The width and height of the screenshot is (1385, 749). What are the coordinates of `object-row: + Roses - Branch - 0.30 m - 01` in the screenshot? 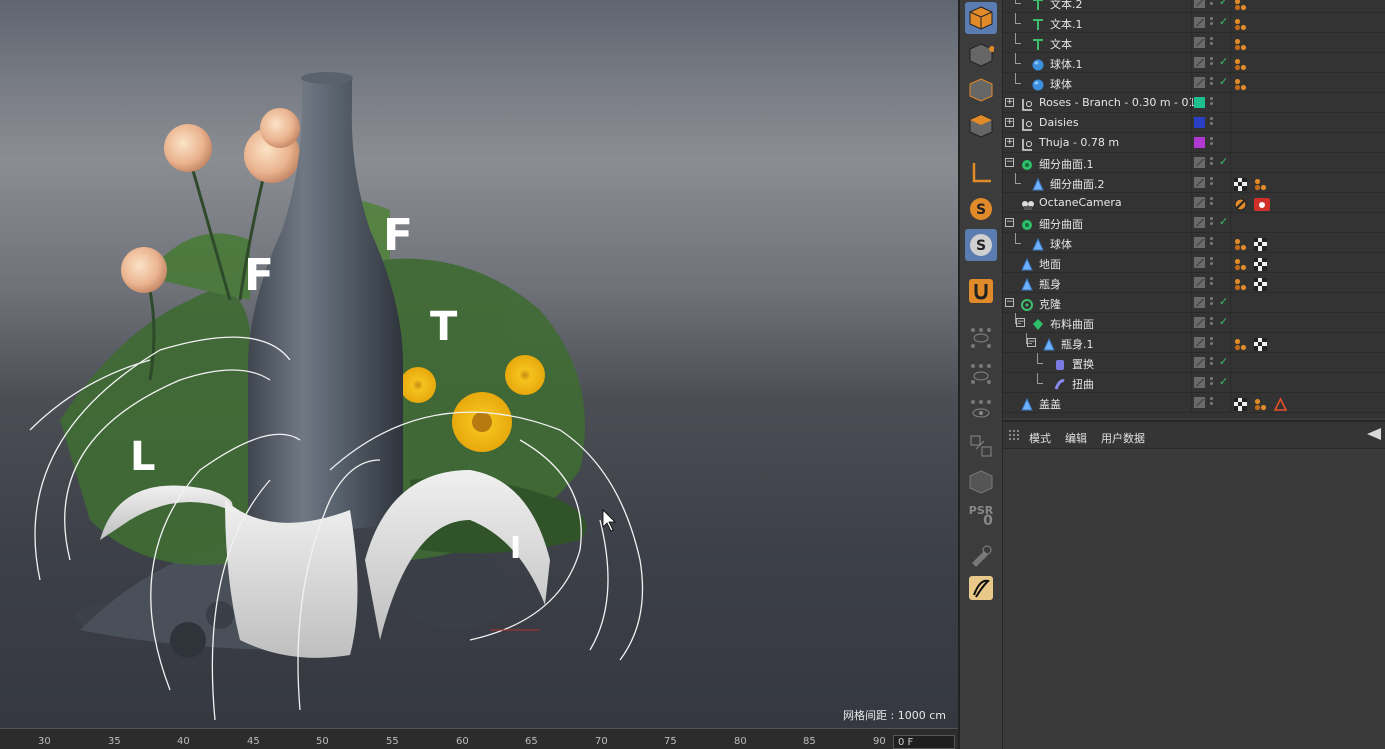 It's located at (1194, 103).